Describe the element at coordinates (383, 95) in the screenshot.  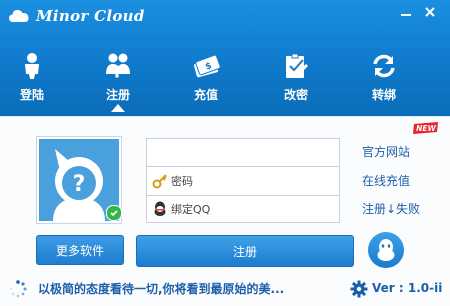
I see `nav-label: 转绑` at that location.